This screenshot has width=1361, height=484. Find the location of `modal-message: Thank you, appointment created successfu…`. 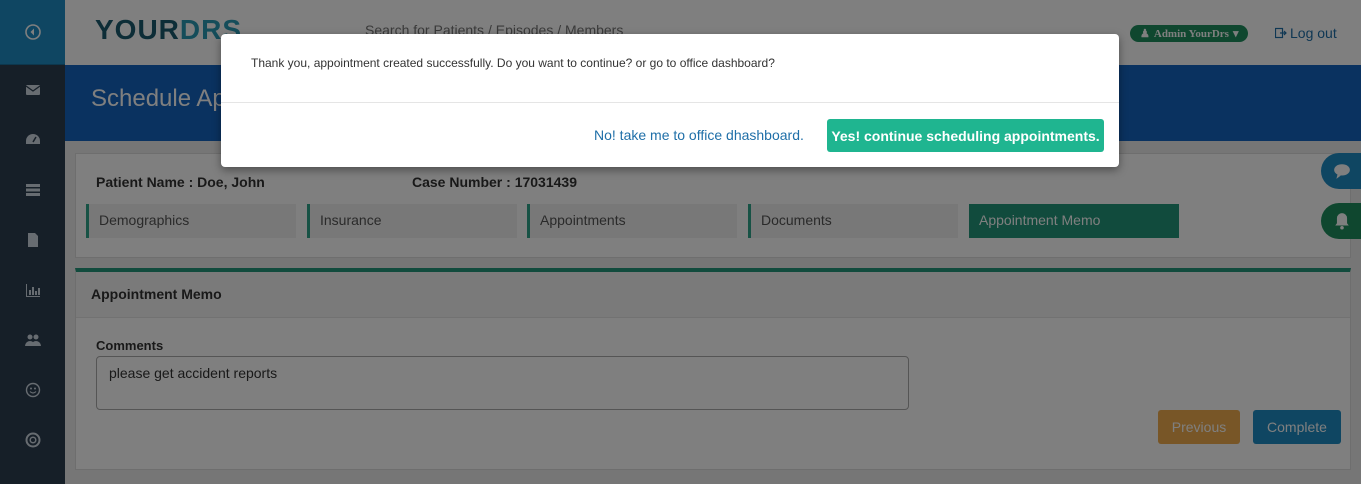

modal-message: Thank you, appointment created successfu… is located at coordinates (513, 63).